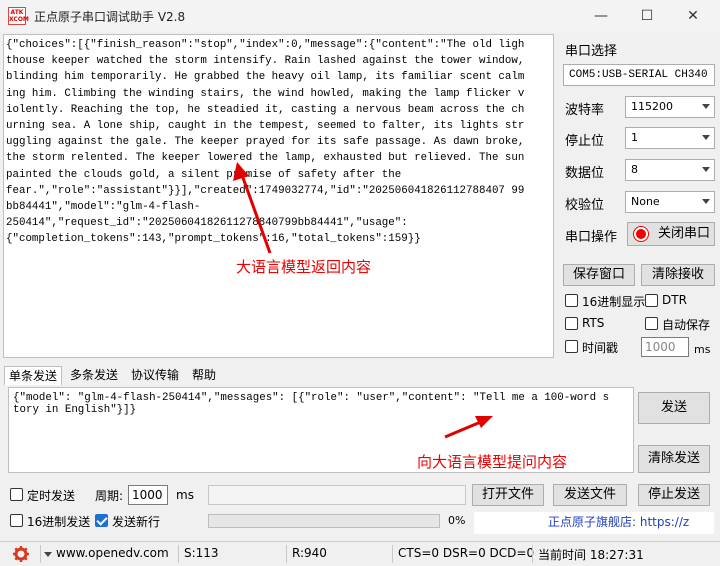  What do you see at coordinates (112, 553) in the screenshot?
I see `website-link: www.openedv.com` at bounding box center [112, 553].